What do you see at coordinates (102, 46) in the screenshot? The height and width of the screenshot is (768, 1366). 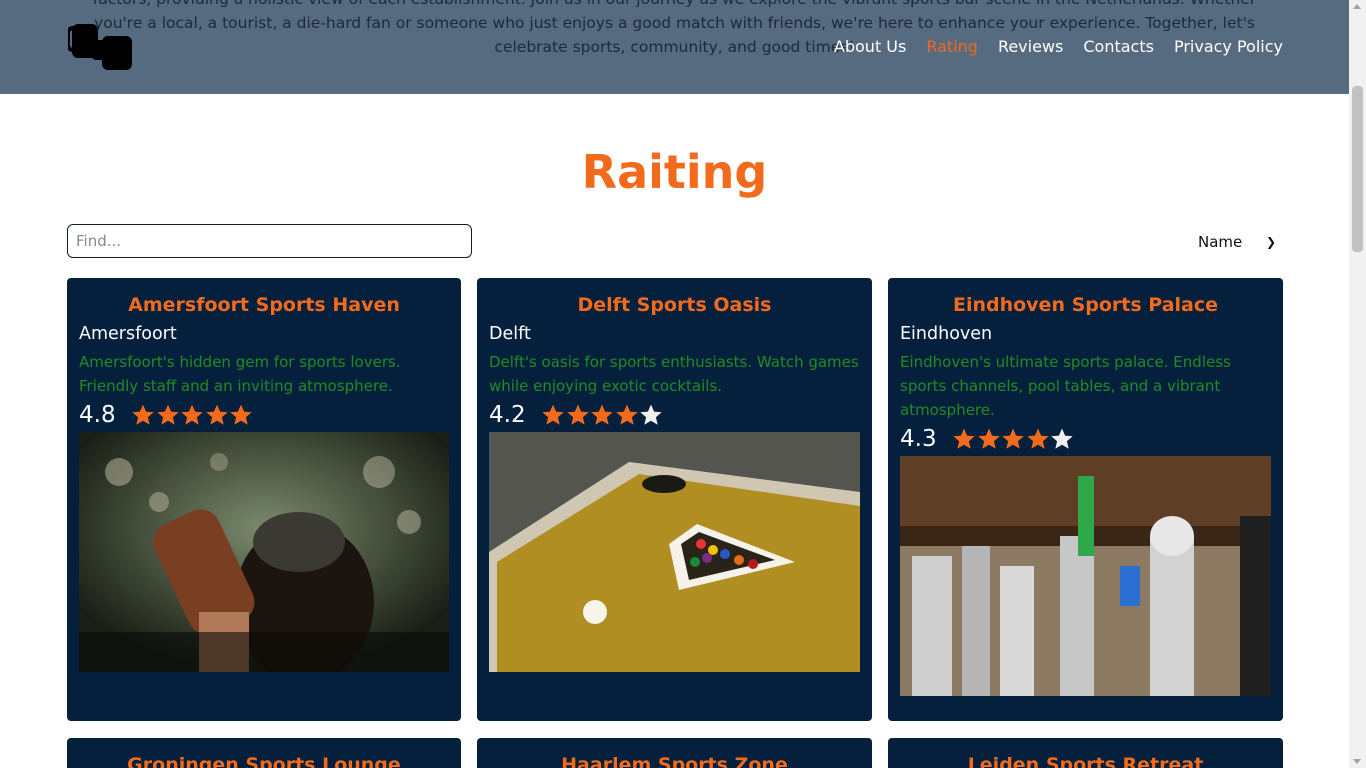 I see `beer-mugs-logo-icon` at bounding box center [102, 46].